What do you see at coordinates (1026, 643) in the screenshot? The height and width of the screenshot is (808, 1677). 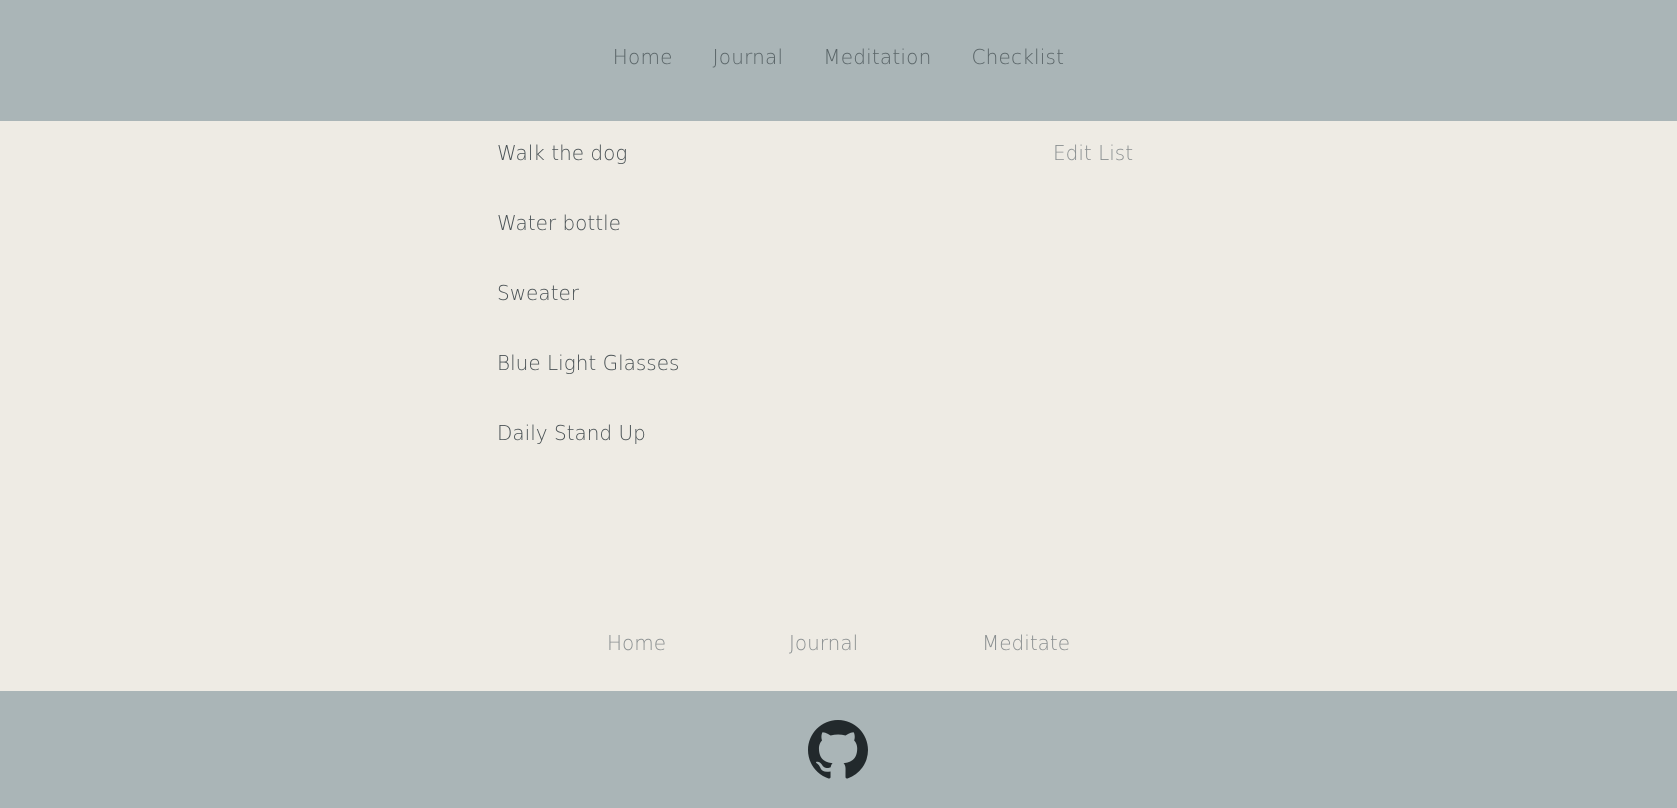 I see `bottom-nav-meditate-link: Meditate` at bounding box center [1026, 643].